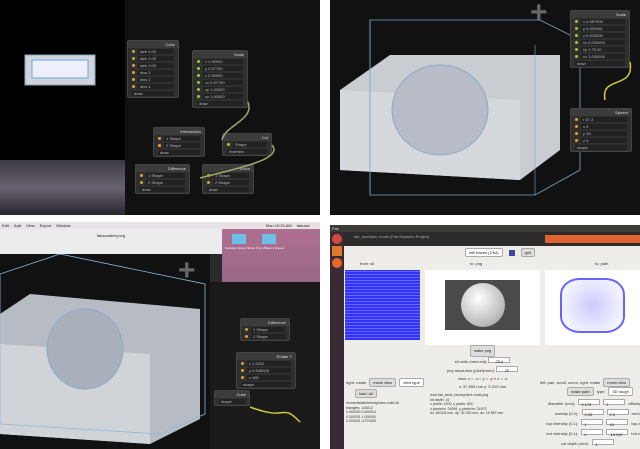 The image size is (640, 449). What do you see at coordinates (562, 423) in the screenshot?
I see `param-label: top intensity (0-1):` at bounding box center [562, 423].